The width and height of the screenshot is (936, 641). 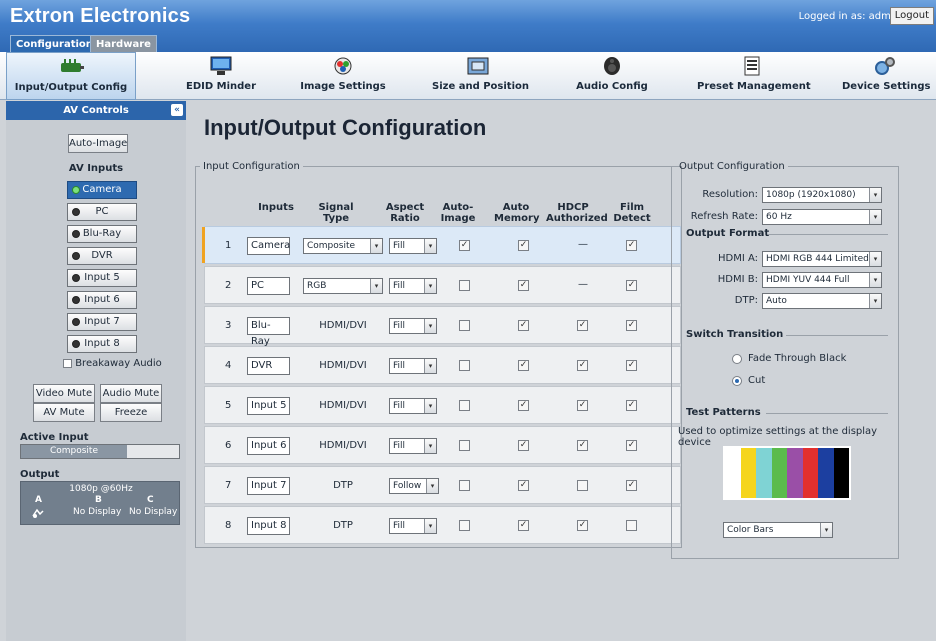 I want to click on table-row: 5 Input 5 HDMI/DVI Fill ▾ ✓ ✓ ✓, so click(x=442, y=405).